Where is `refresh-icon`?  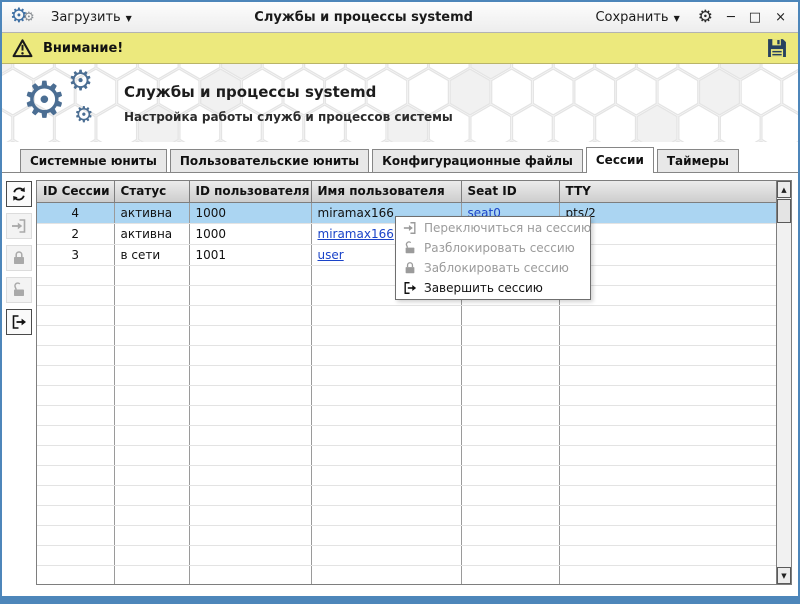 refresh-icon is located at coordinates (19, 194).